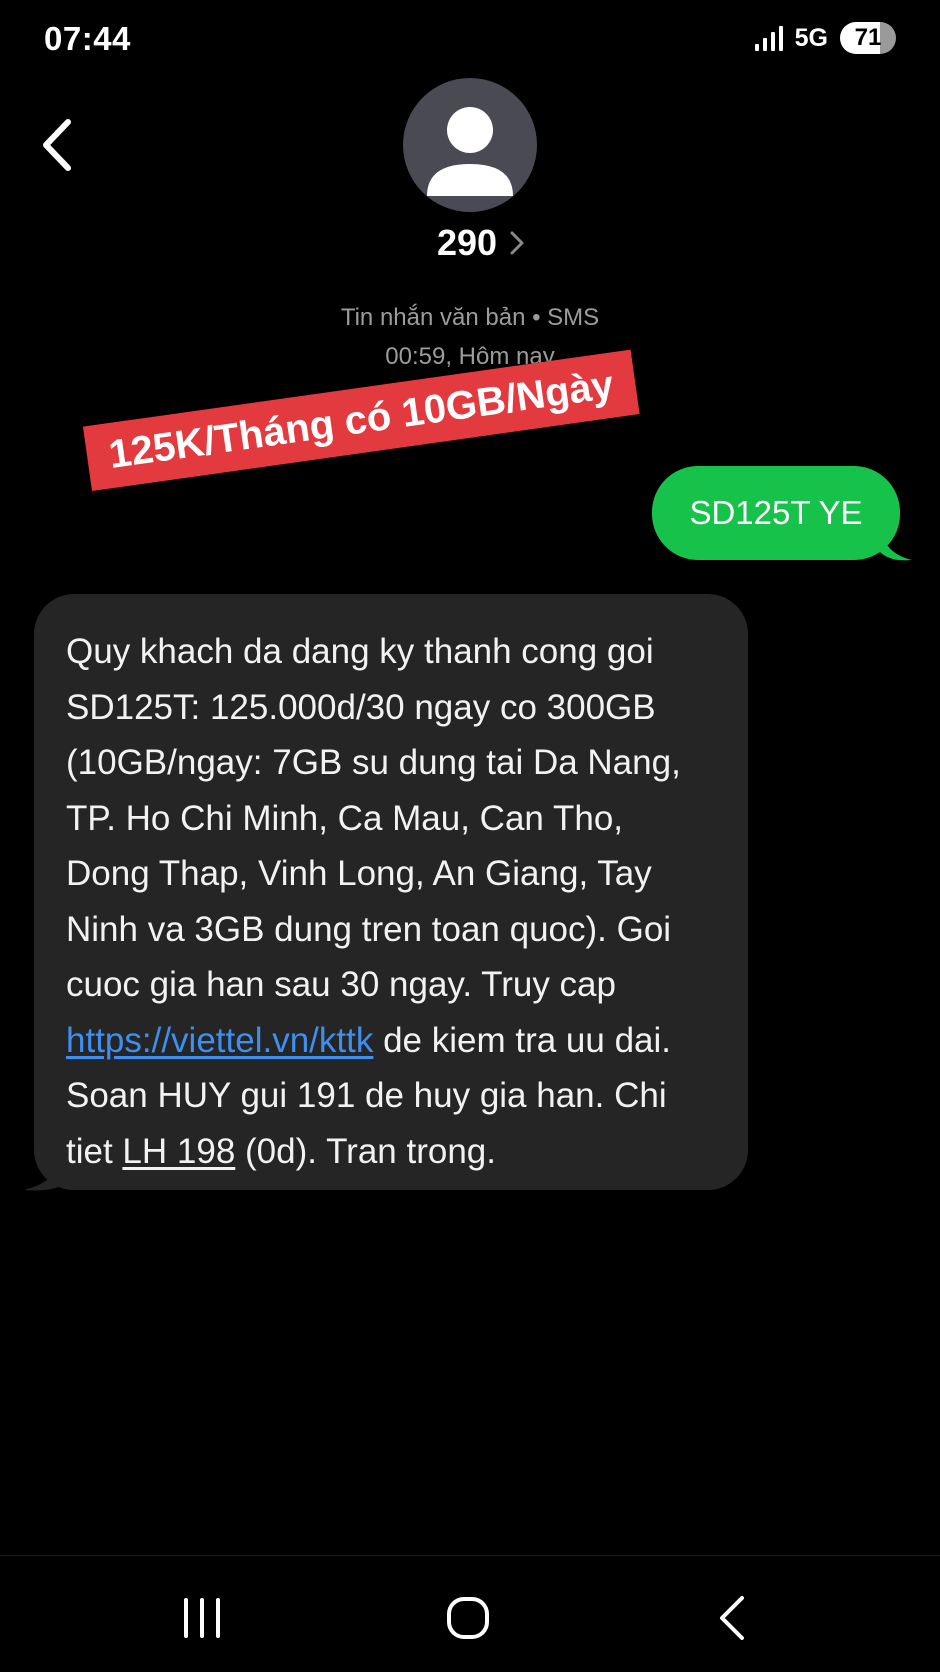 The width and height of the screenshot is (940, 1672). What do you see at coordinates (43, 1174) in the screenshot?
I see `received-bubble-tail` at bounding box center [43, 1174].